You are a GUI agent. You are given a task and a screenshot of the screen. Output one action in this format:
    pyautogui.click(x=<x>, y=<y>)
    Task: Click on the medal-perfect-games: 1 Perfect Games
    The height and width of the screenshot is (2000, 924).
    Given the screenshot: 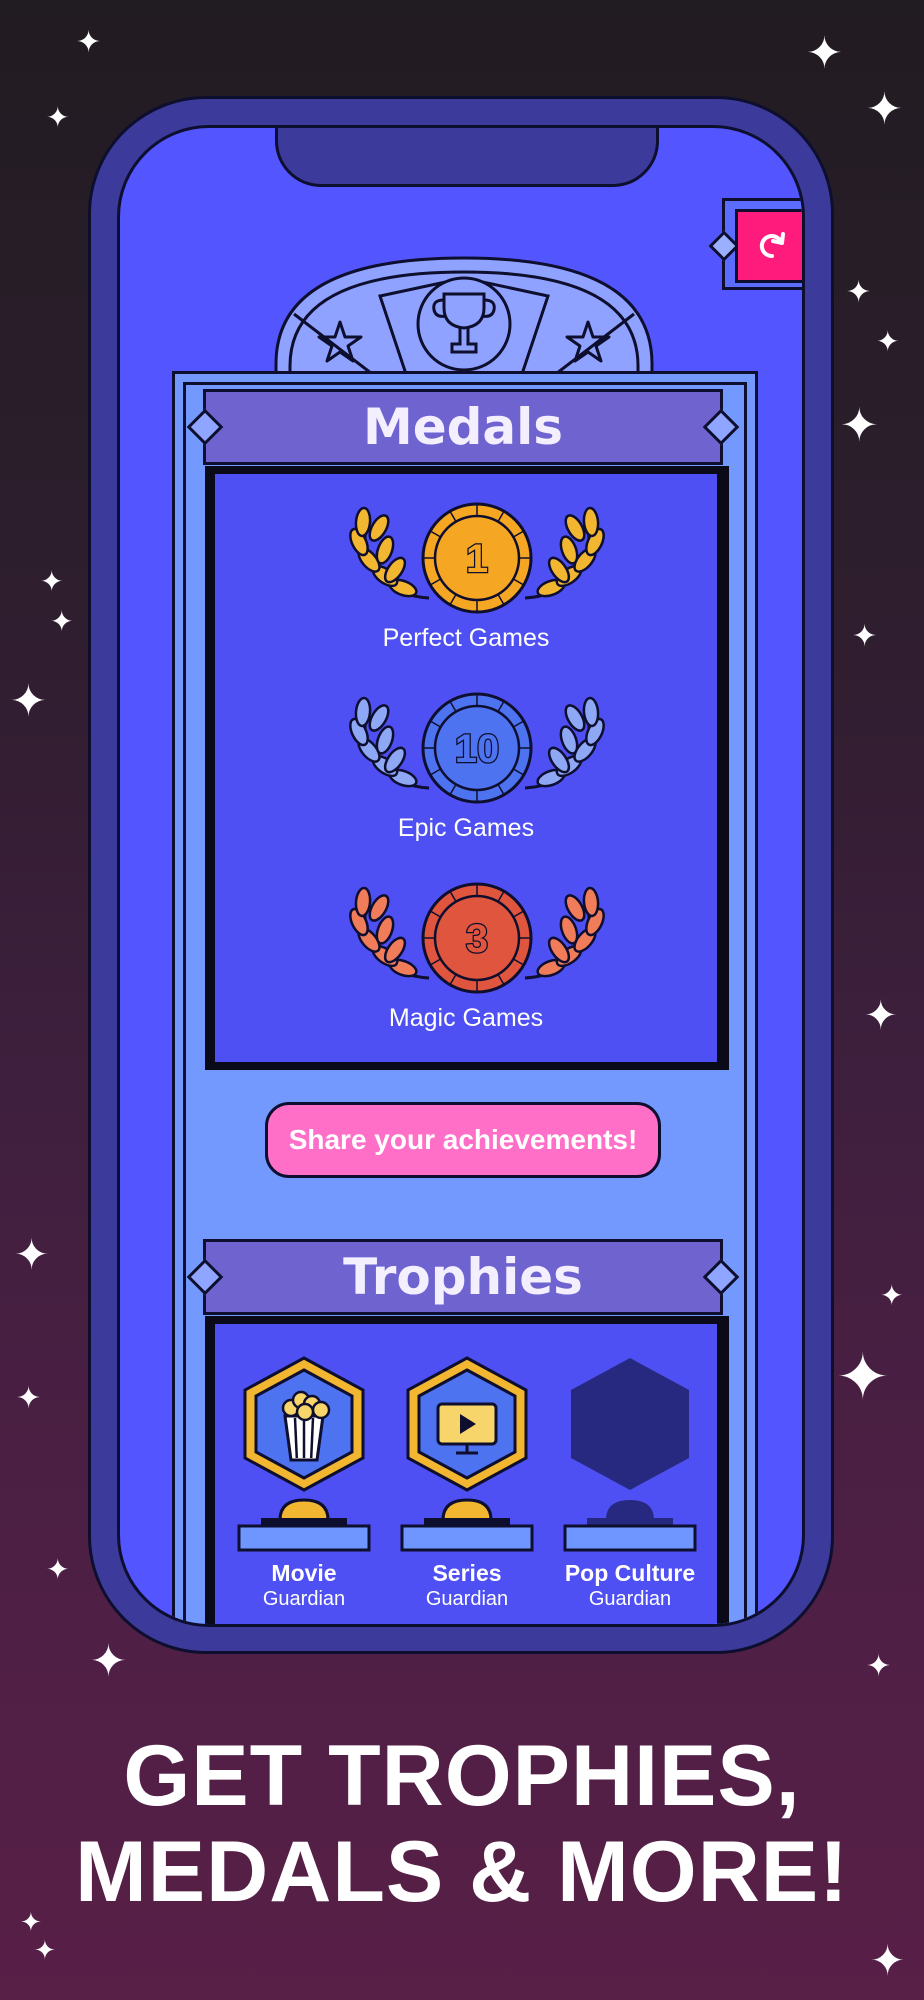 What is the action you would take?
    pyautogui.click(x=466, y=590)
    